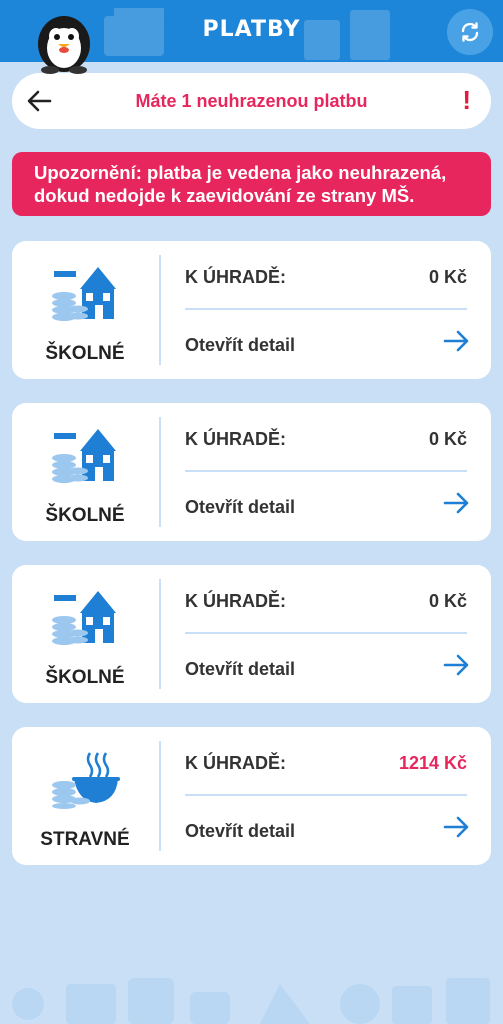 This screenshot has width=503, height=1024. Describe the element at coordinates (466, 100) in the screenshot. I see `exclamation-icon: !` at that location.